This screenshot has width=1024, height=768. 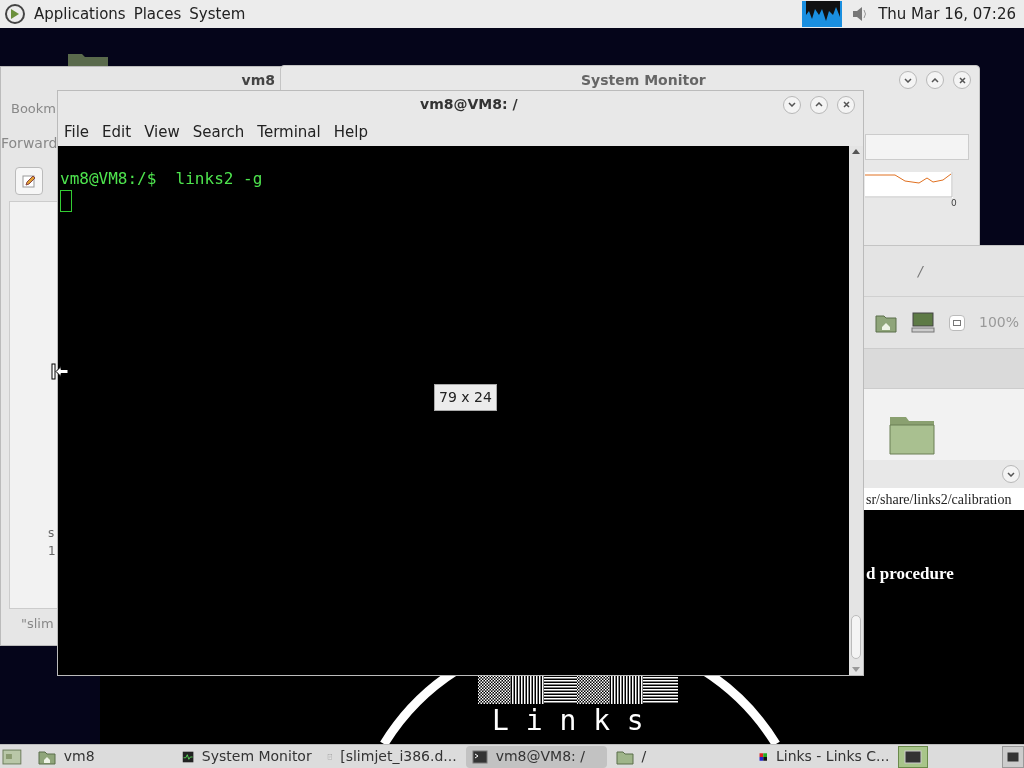 I want to click on window-title: /, so click(x=920, y=271).